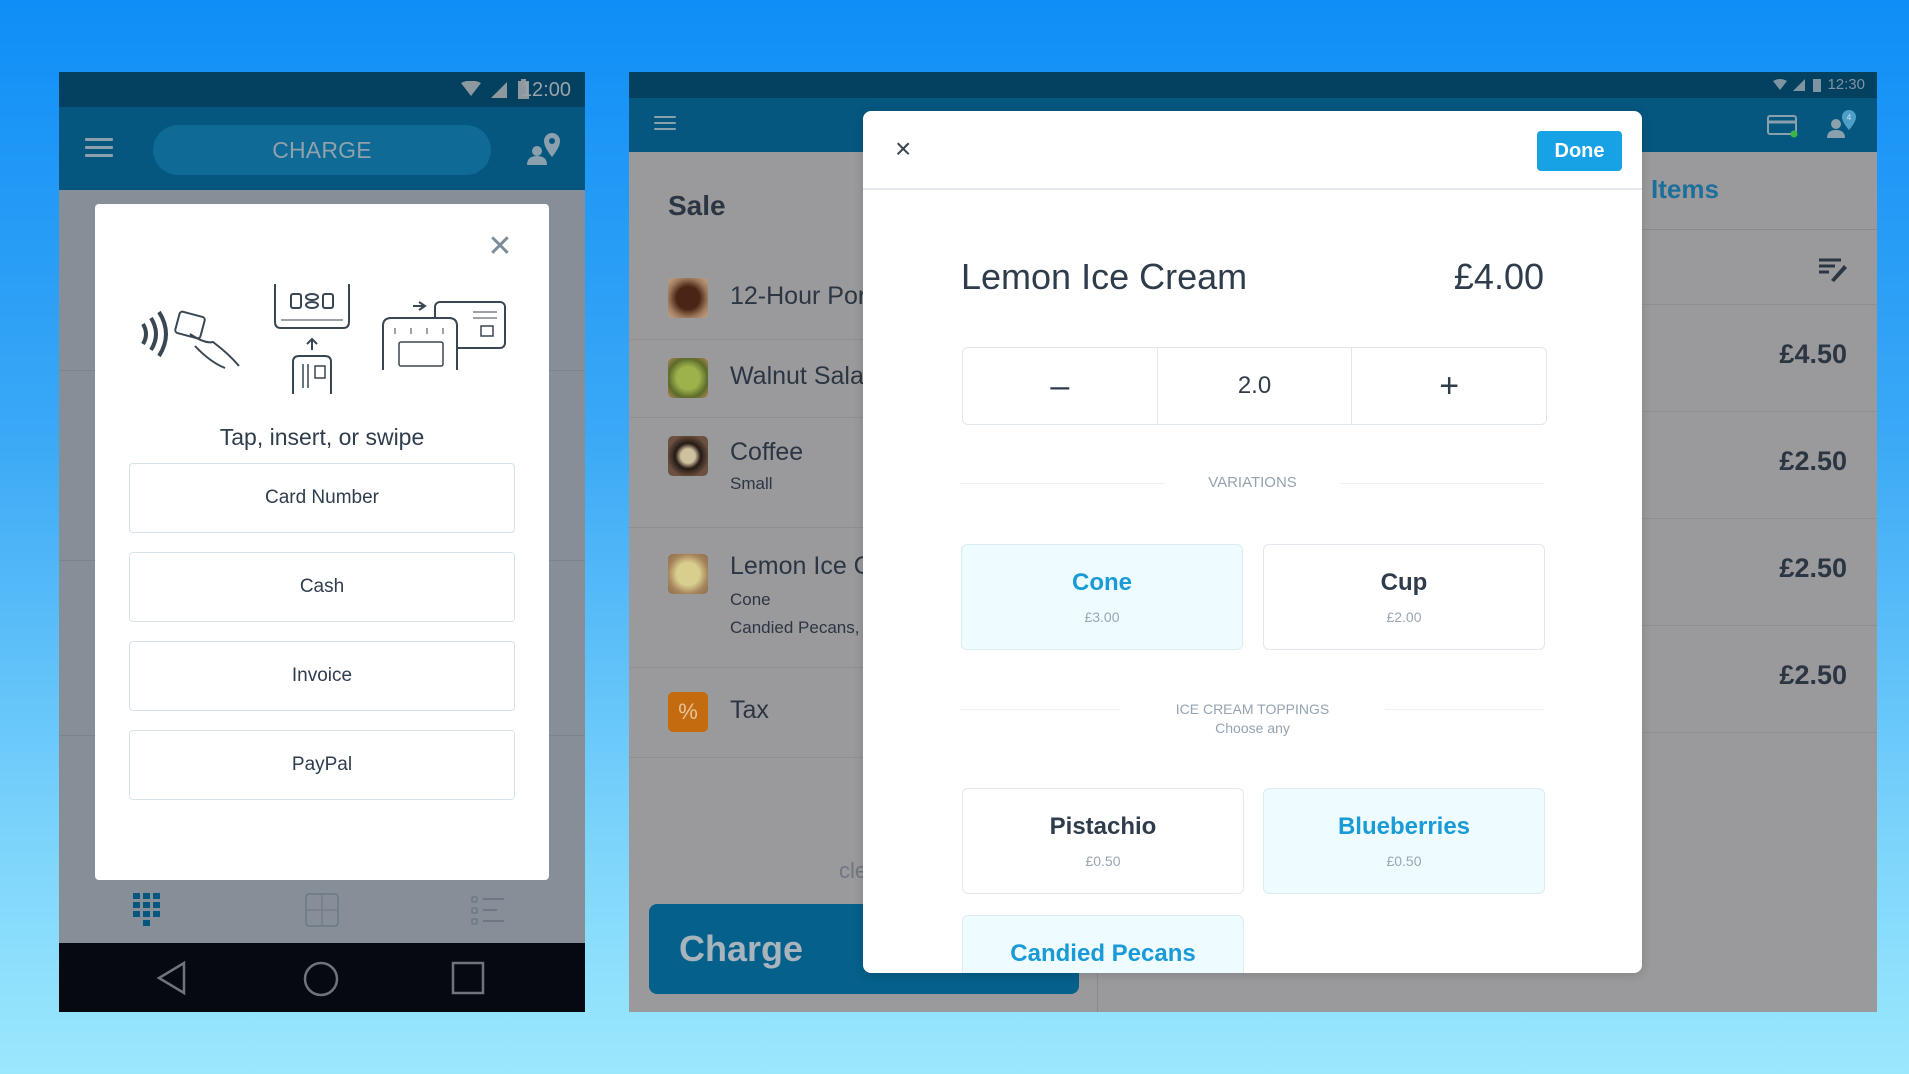  I want to click on variations-label: VARIATIONS, so click(1252, 482).